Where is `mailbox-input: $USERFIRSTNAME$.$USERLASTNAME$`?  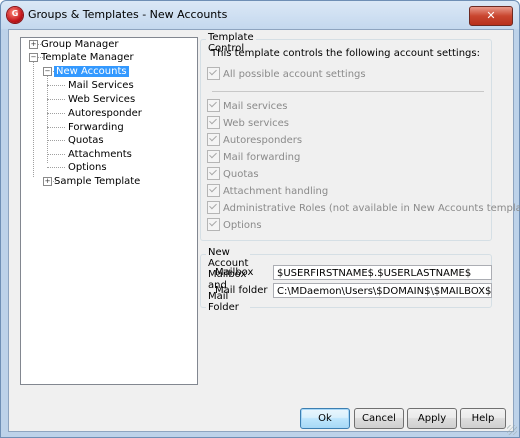 mailbox-input: $USERFIRSTNAME$.$USERLASTNAME$ is located at coordinates (382, 272).